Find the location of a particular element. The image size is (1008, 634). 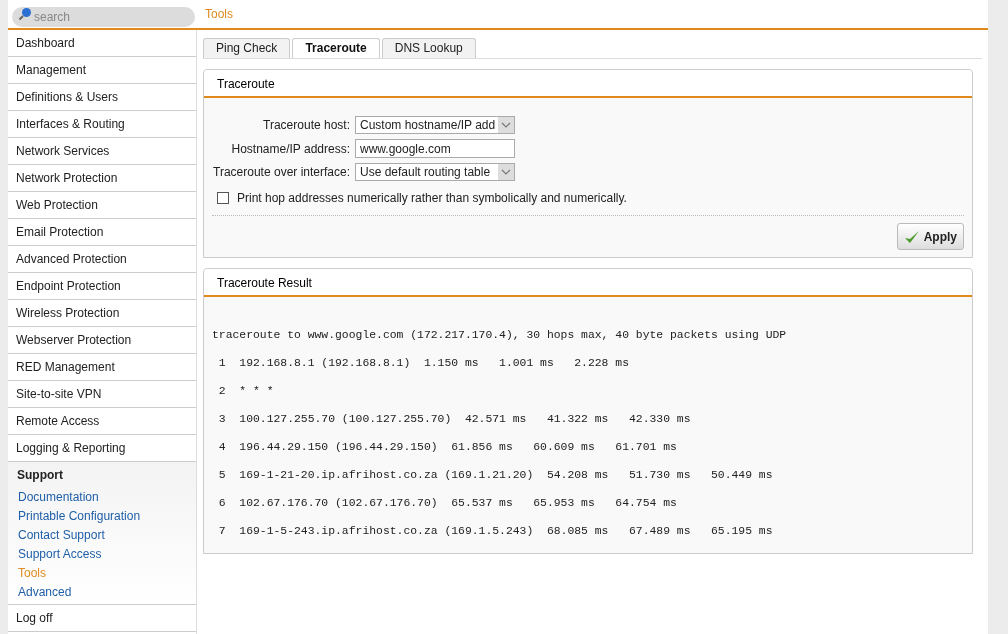

nav-link: Printable Configuration is located at coordinates (102, 516).